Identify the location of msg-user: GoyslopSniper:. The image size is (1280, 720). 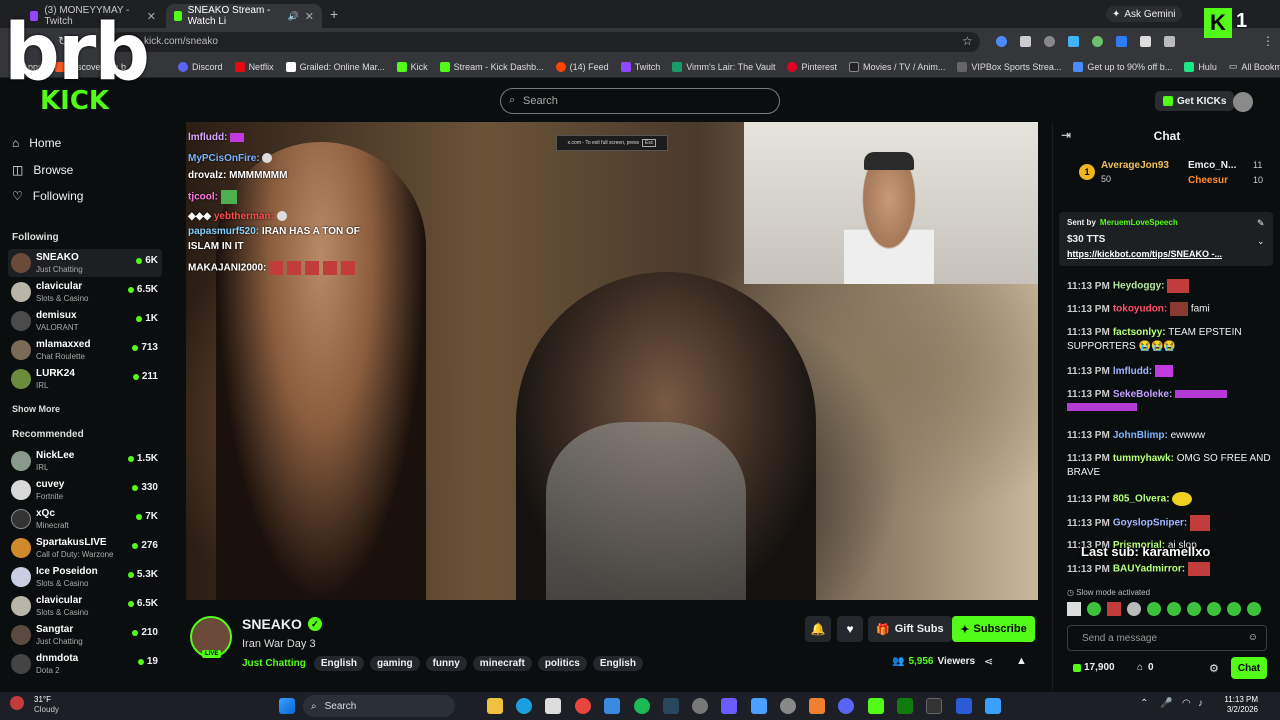
(1150, 523).